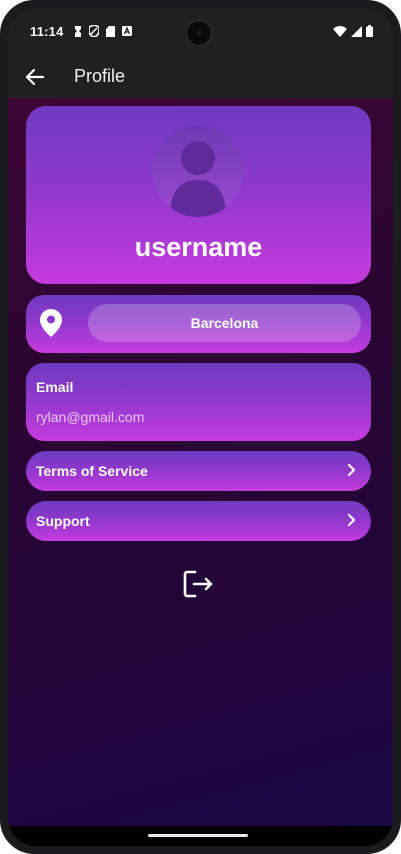 This screenshot has width=401, height=854. I want to click on terms-of-service-item: Terms of Service, so click(198, 471).